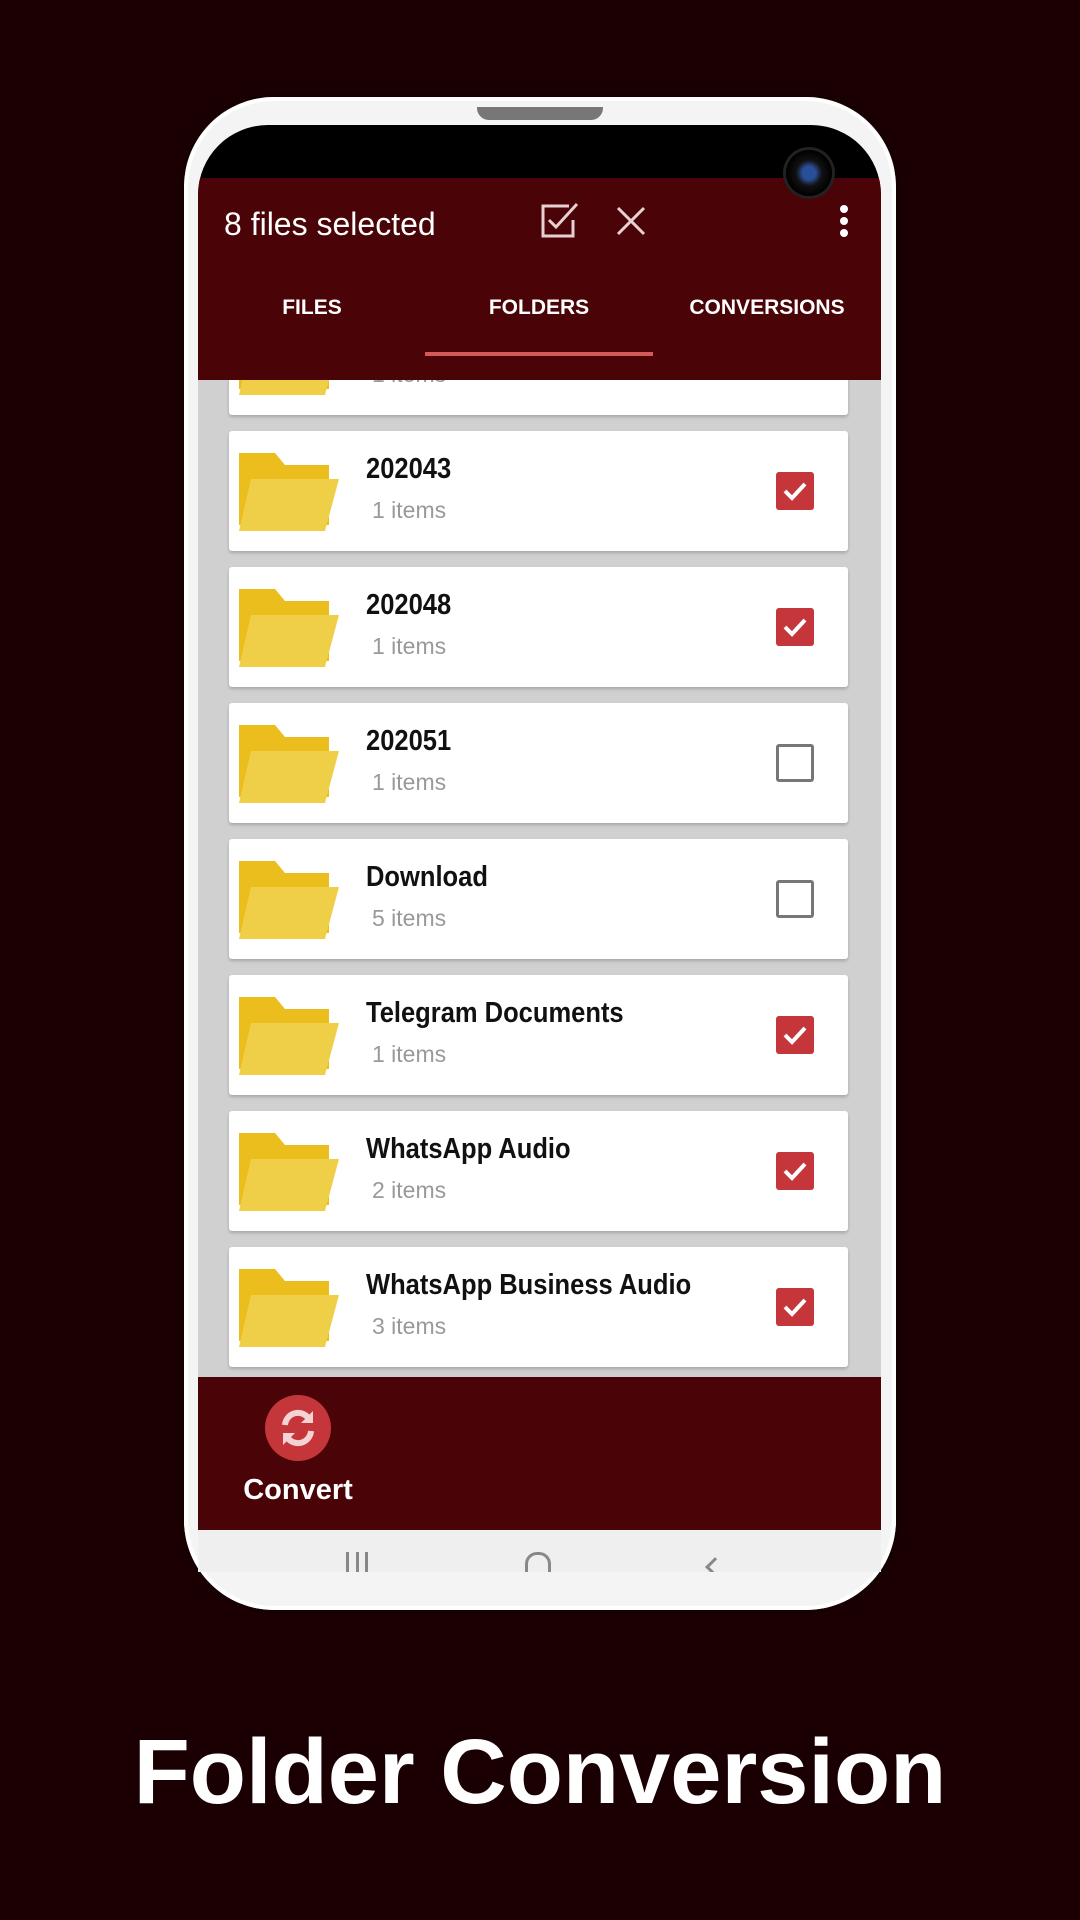 The width and height of the screenshot is (1080, 1920). What do you see at coordinates (409, 469) in the screenshot?
I see `folder-name: 202043` at bounding box center [409, 469].